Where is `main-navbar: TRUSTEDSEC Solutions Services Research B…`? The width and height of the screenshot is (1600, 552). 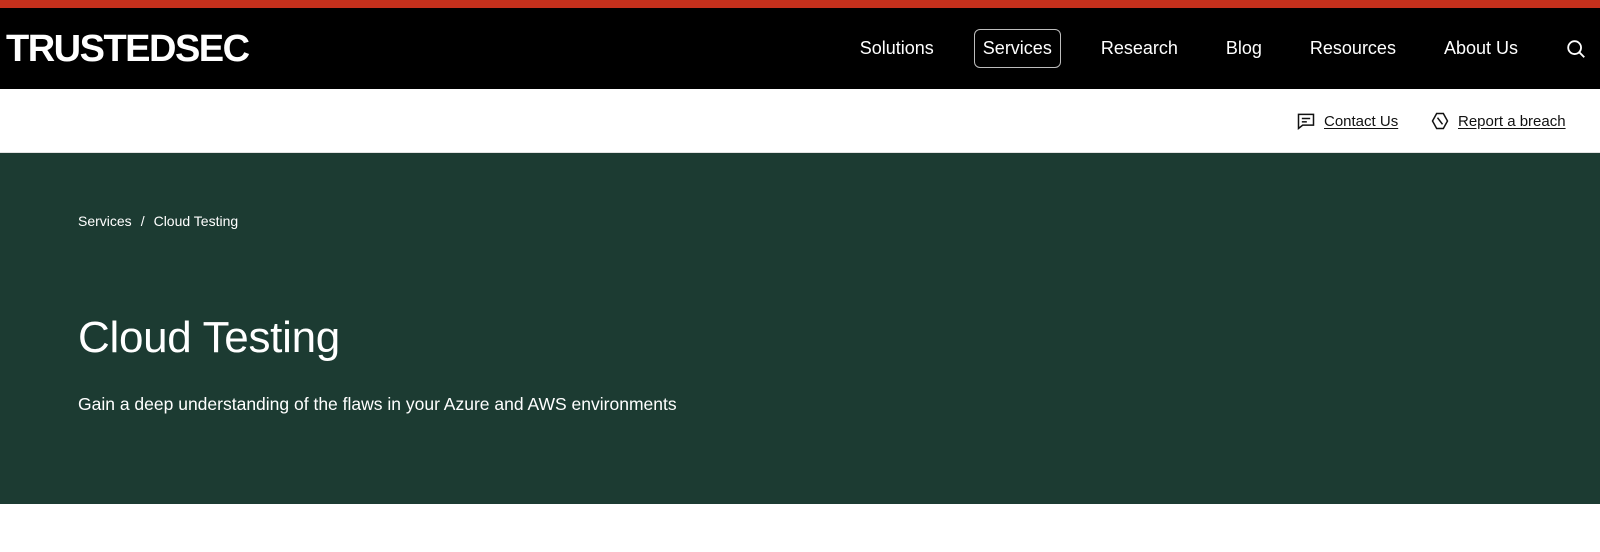
main-navbar: TRUSTEDSEC Solutions Services Research B… is located at coordinates (800, 48).